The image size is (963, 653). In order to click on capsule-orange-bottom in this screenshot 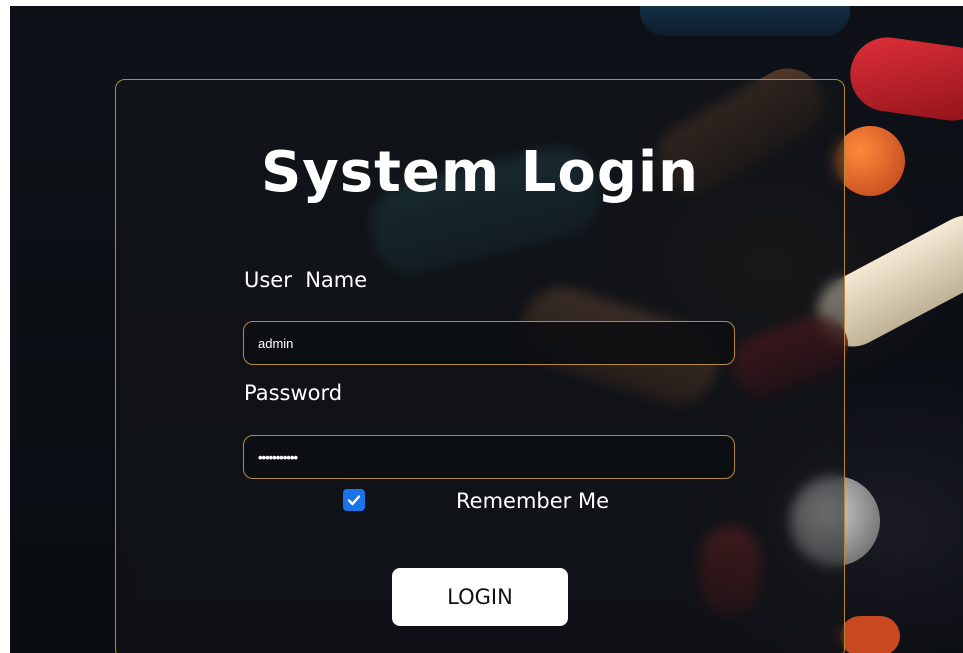, I will do `click(870, 634)`.